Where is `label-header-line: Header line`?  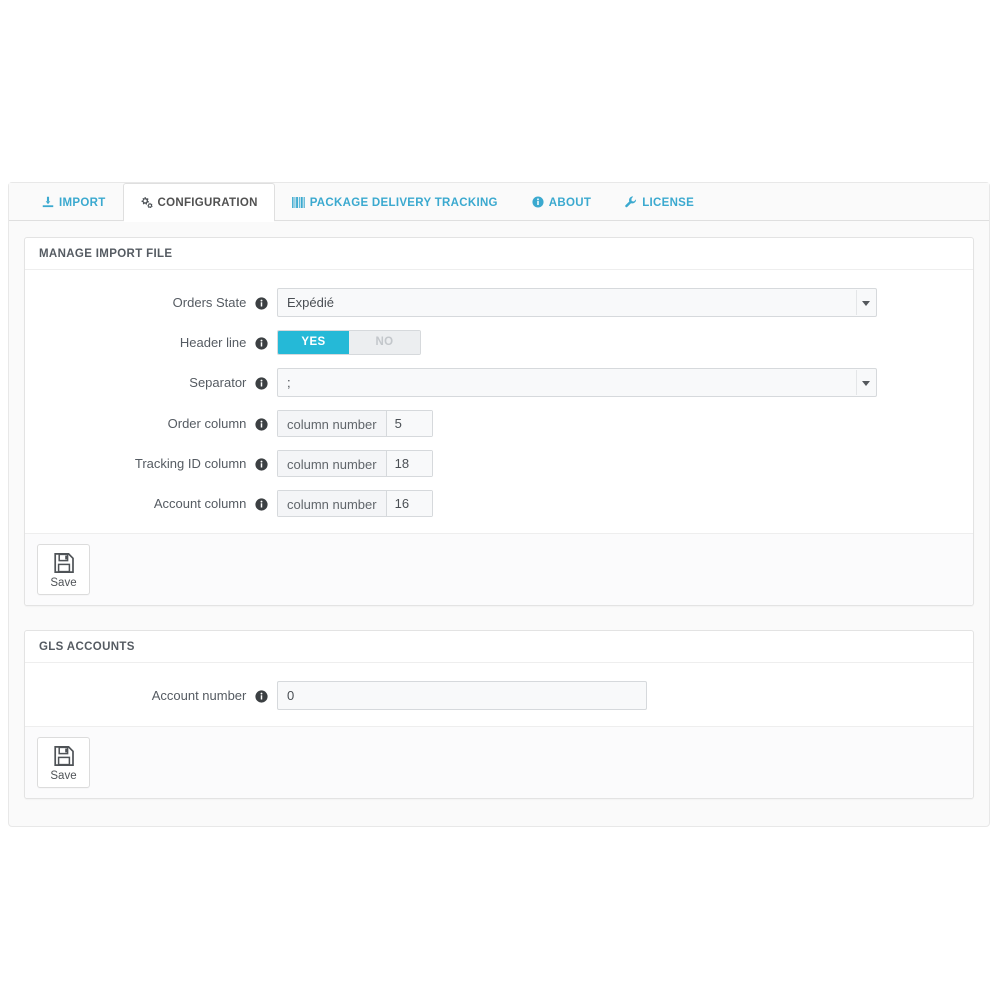
label-header-line: Header line is located at coordinates (151, 342).